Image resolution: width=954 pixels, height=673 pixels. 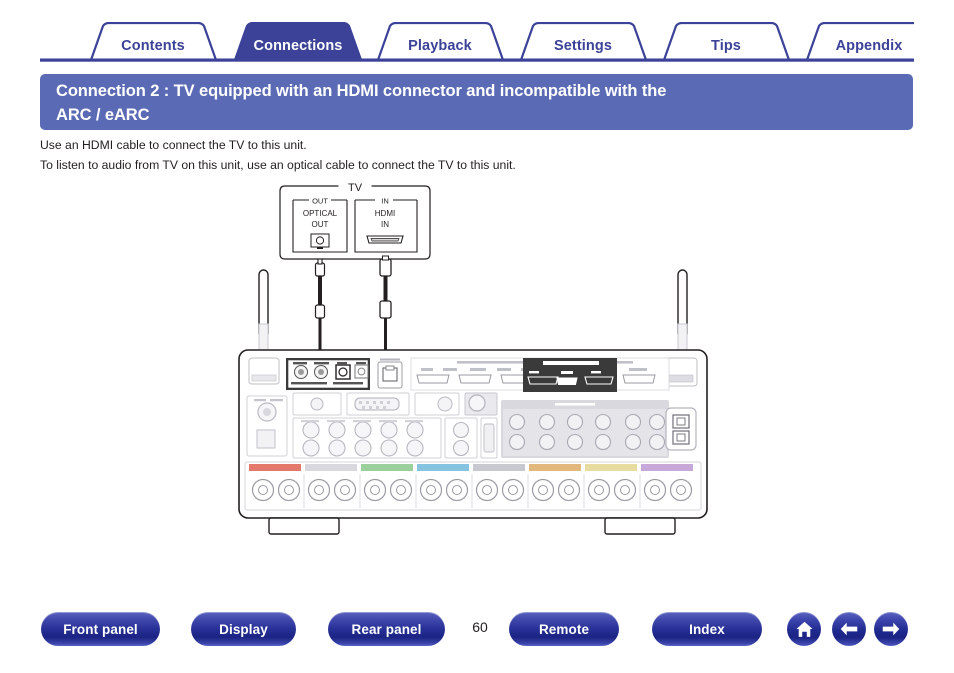 What do you see at coordinates (263, 310) in the screenshot?
I see `antenna-left` at bounding box center [263, 310].